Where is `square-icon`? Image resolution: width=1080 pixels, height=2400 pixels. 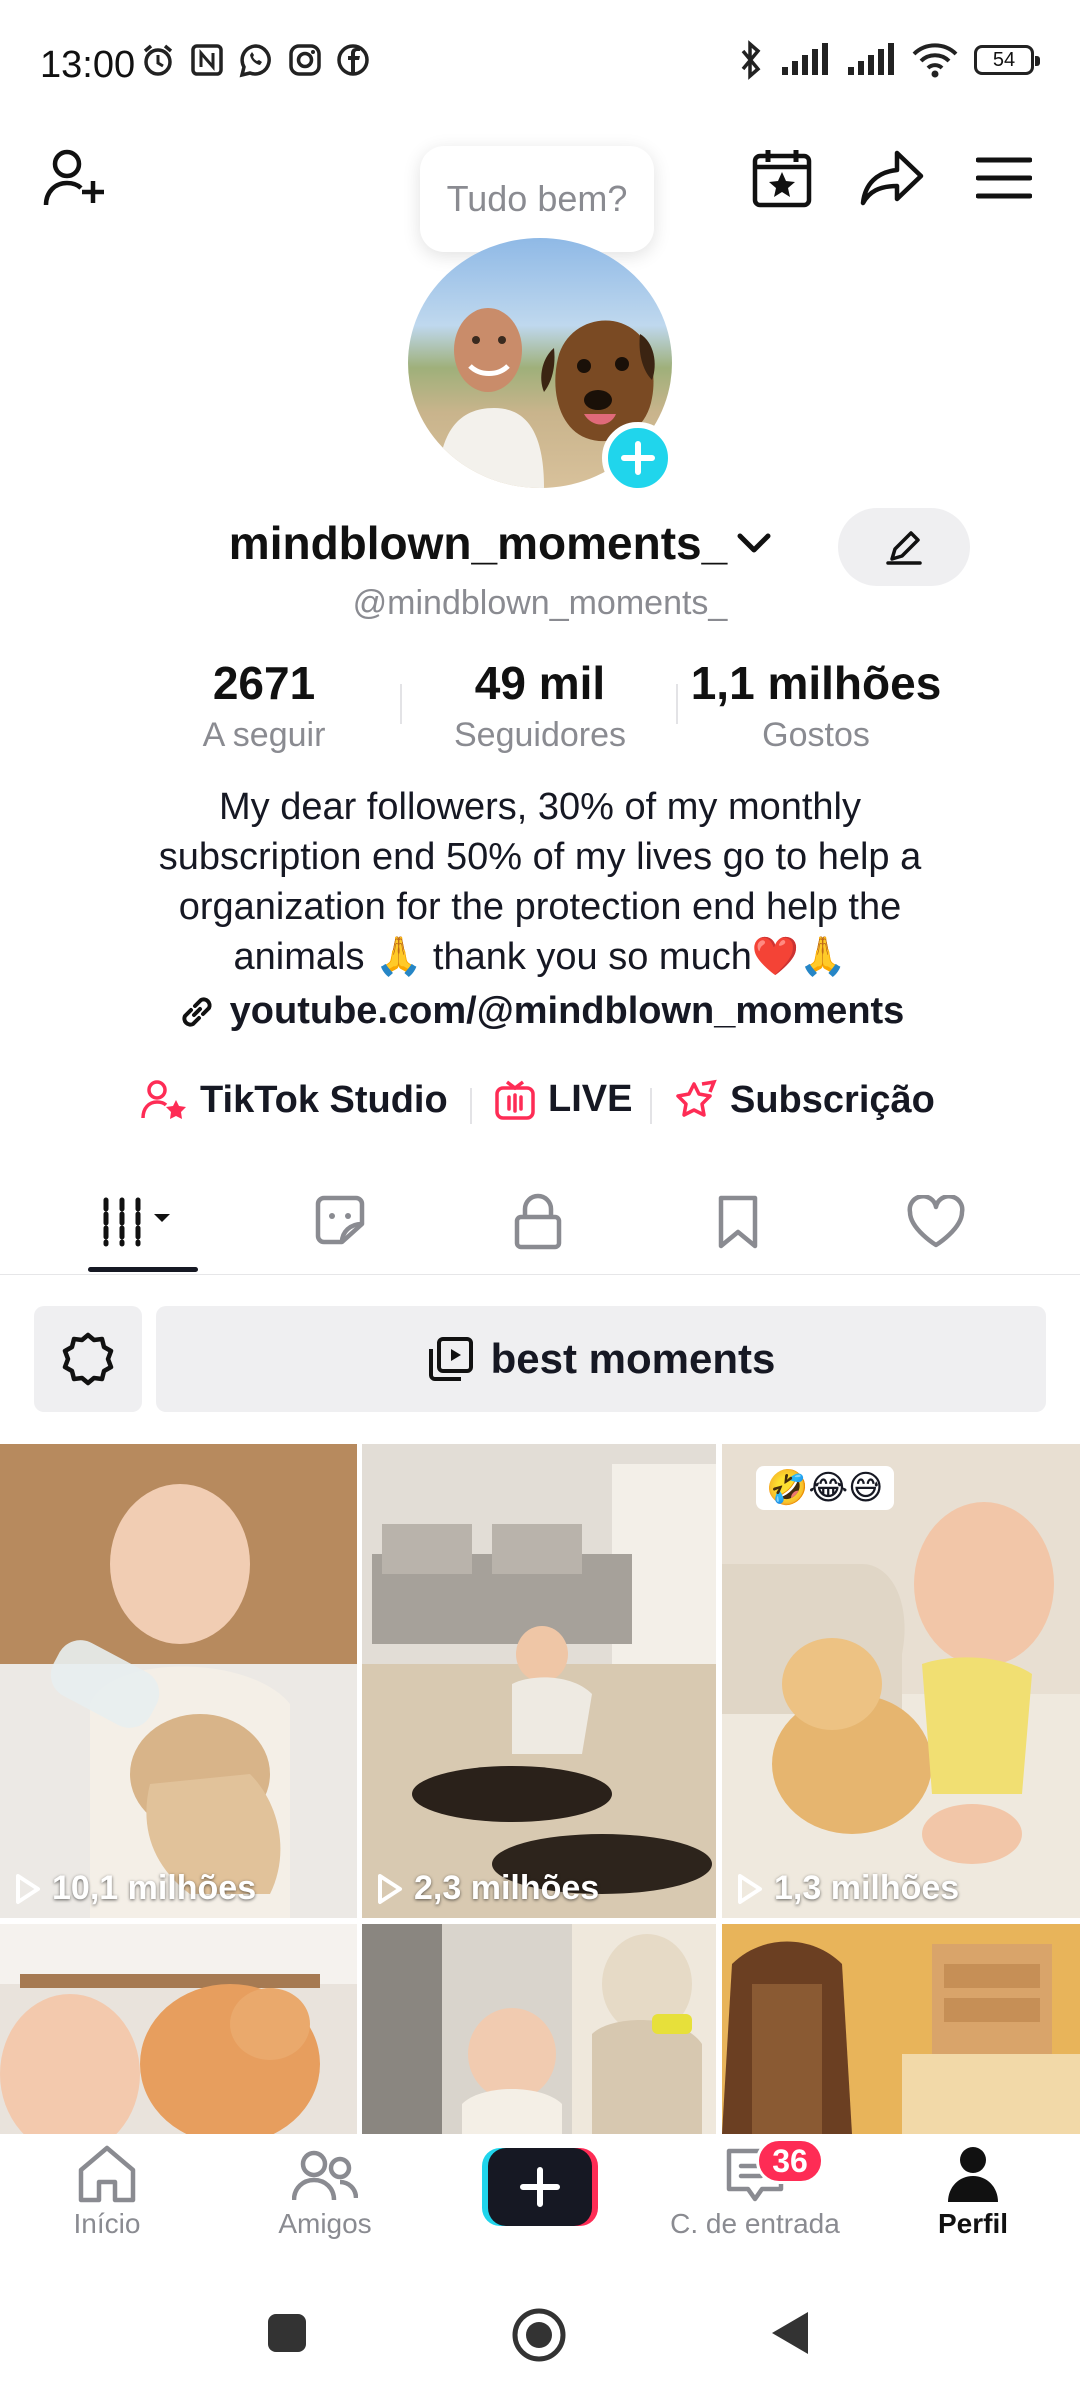
square-icon is located at coordinates (287, 2333).